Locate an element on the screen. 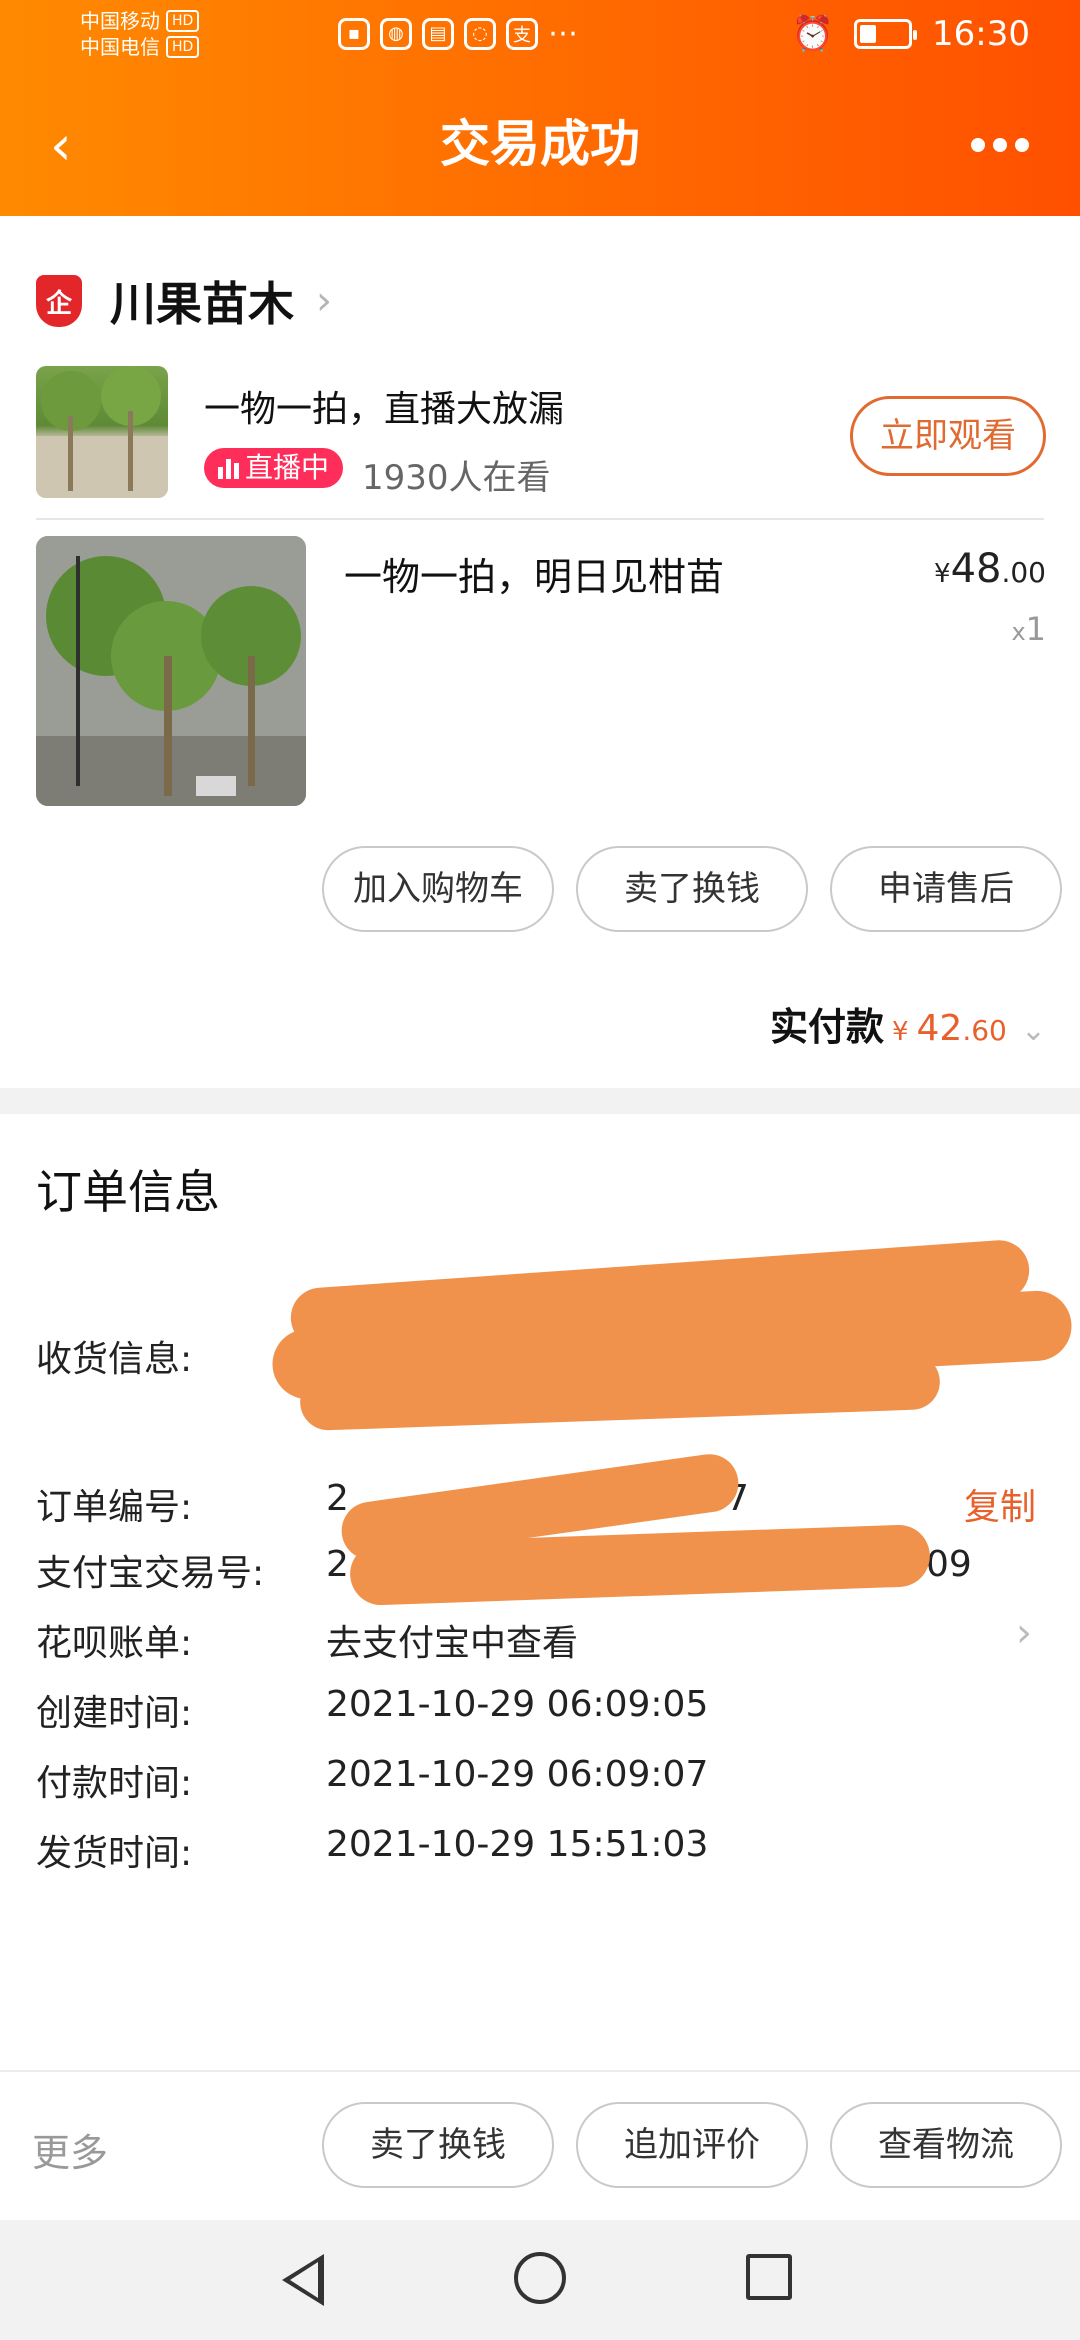 The height and width of the screenshot is (2340, 1080). store-name: 川果苗木 is located at coordinates (202, 304).